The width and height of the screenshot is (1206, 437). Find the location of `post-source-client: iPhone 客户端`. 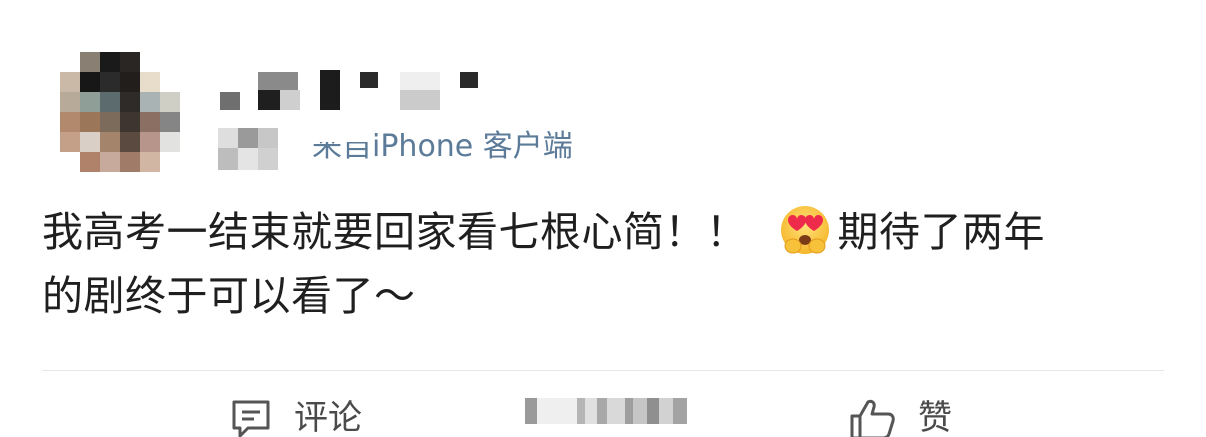

post-source-client: iPhone 客户端 is located at coordinates (472, 146).